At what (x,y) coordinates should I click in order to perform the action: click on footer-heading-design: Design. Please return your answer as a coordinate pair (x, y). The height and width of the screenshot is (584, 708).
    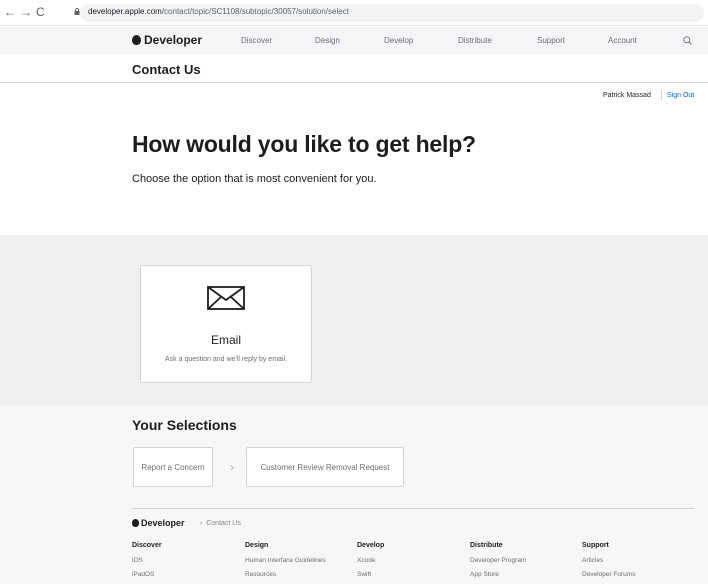
    Looking at the image, I should click on (257, 545).